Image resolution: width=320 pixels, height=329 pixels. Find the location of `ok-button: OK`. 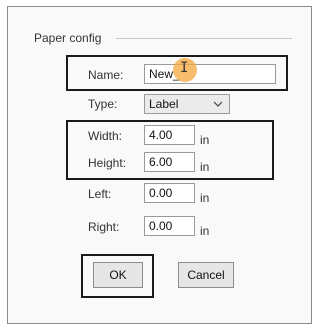

ok-button: OK is located at coordinates (118, 275).